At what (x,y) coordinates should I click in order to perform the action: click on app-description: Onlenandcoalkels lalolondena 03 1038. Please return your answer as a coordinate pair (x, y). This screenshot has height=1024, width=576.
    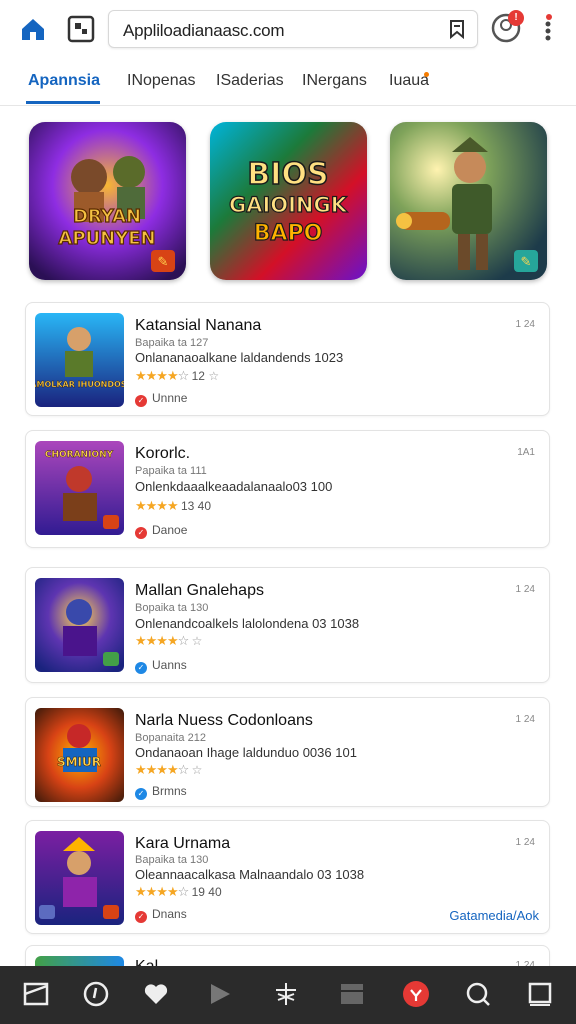
    Looking at the image, I should click on (247, 623).